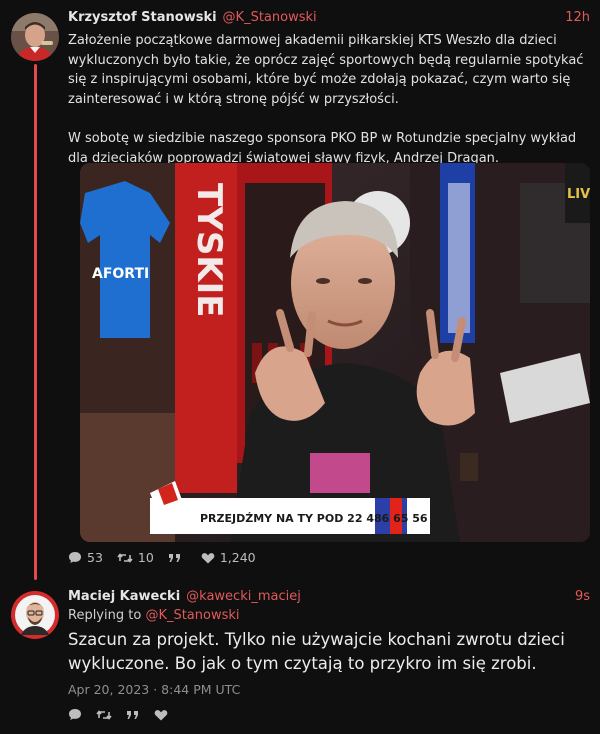 The height and width of the screenshot is (734, 600). What do you see at coordinates (209, 250) in the screenshot?
I see `sign-text: TYSKIE` at bounding box center [209, 250].